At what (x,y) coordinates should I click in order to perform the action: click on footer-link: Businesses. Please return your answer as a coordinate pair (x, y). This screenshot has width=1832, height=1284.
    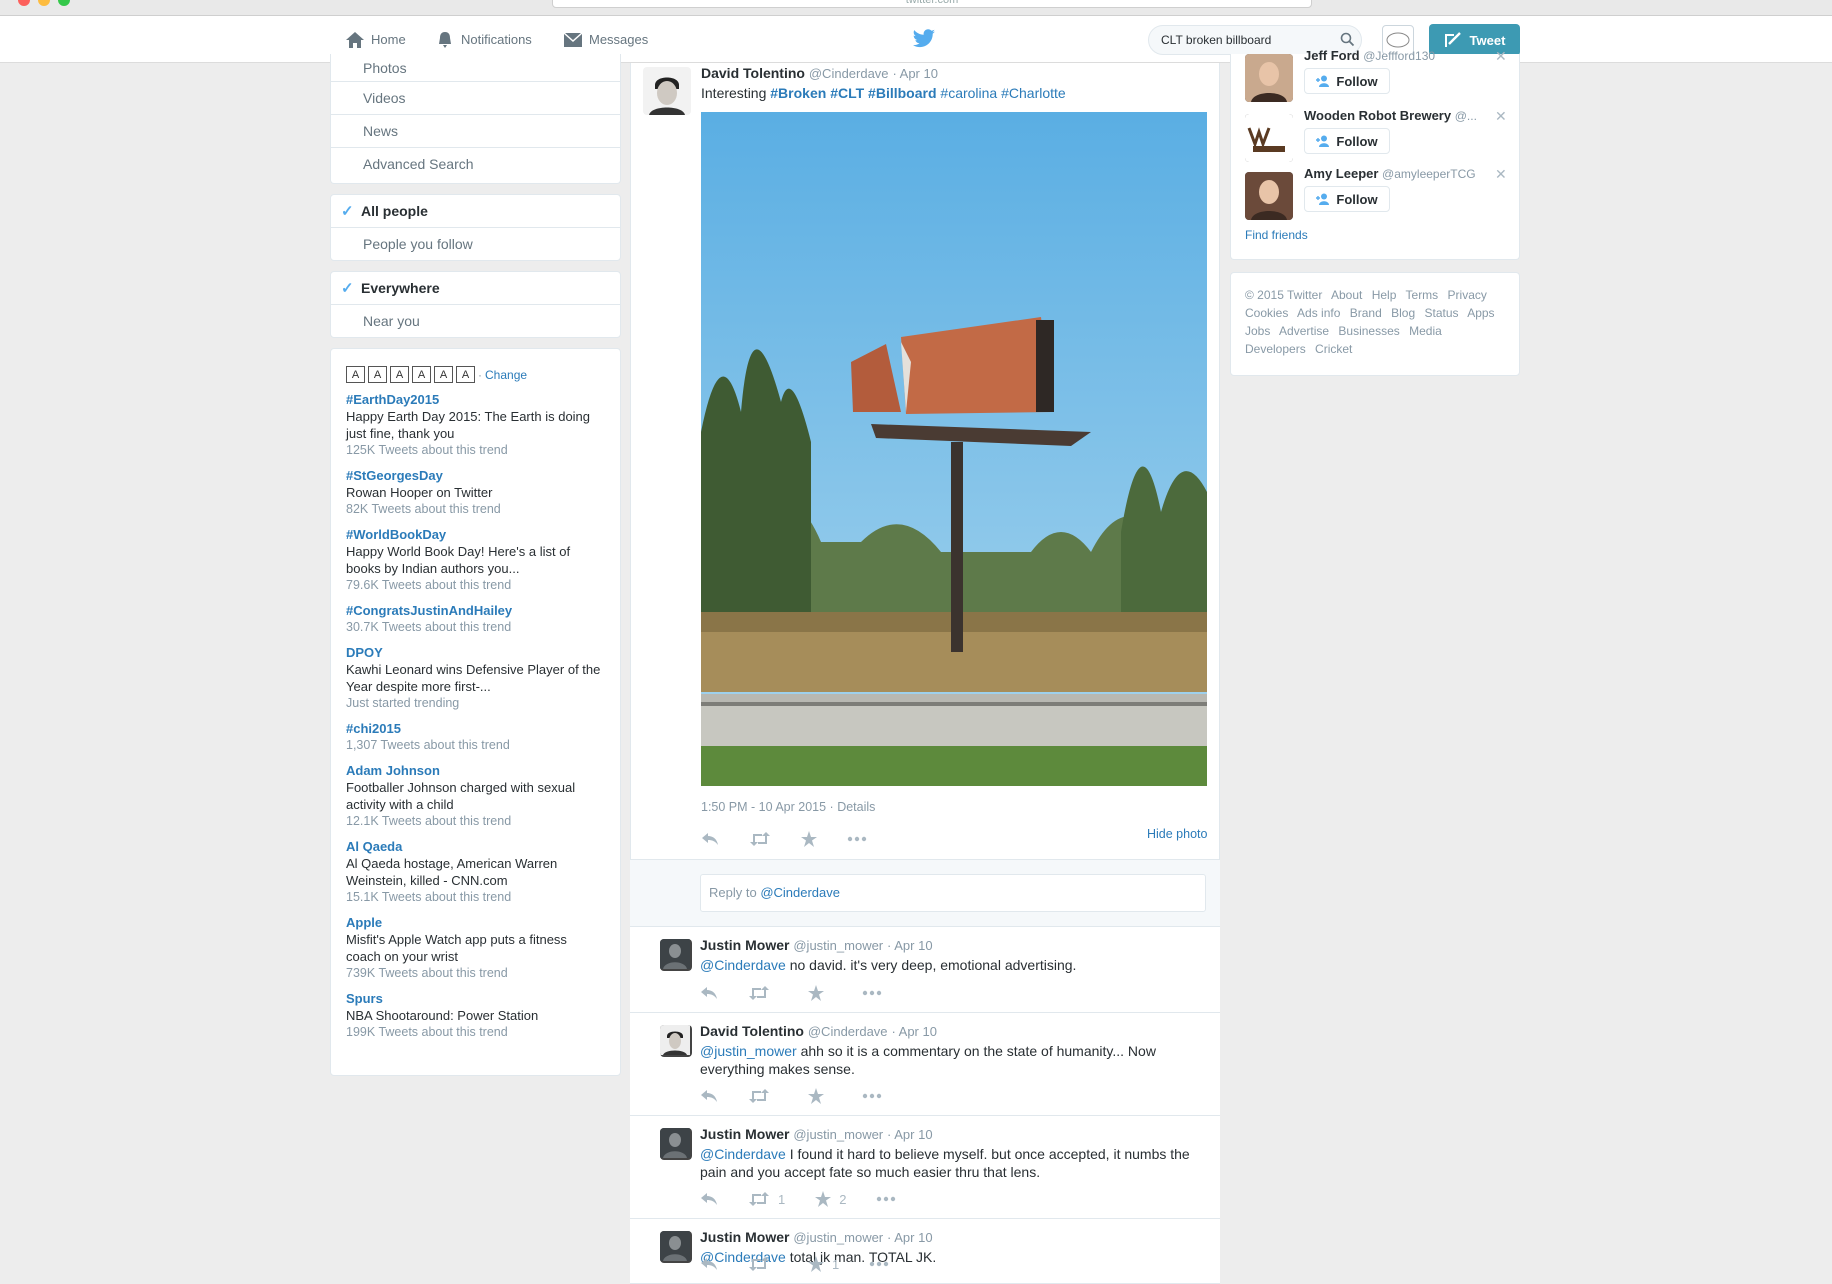
    Looking at the image, I should click on (1368, 331).